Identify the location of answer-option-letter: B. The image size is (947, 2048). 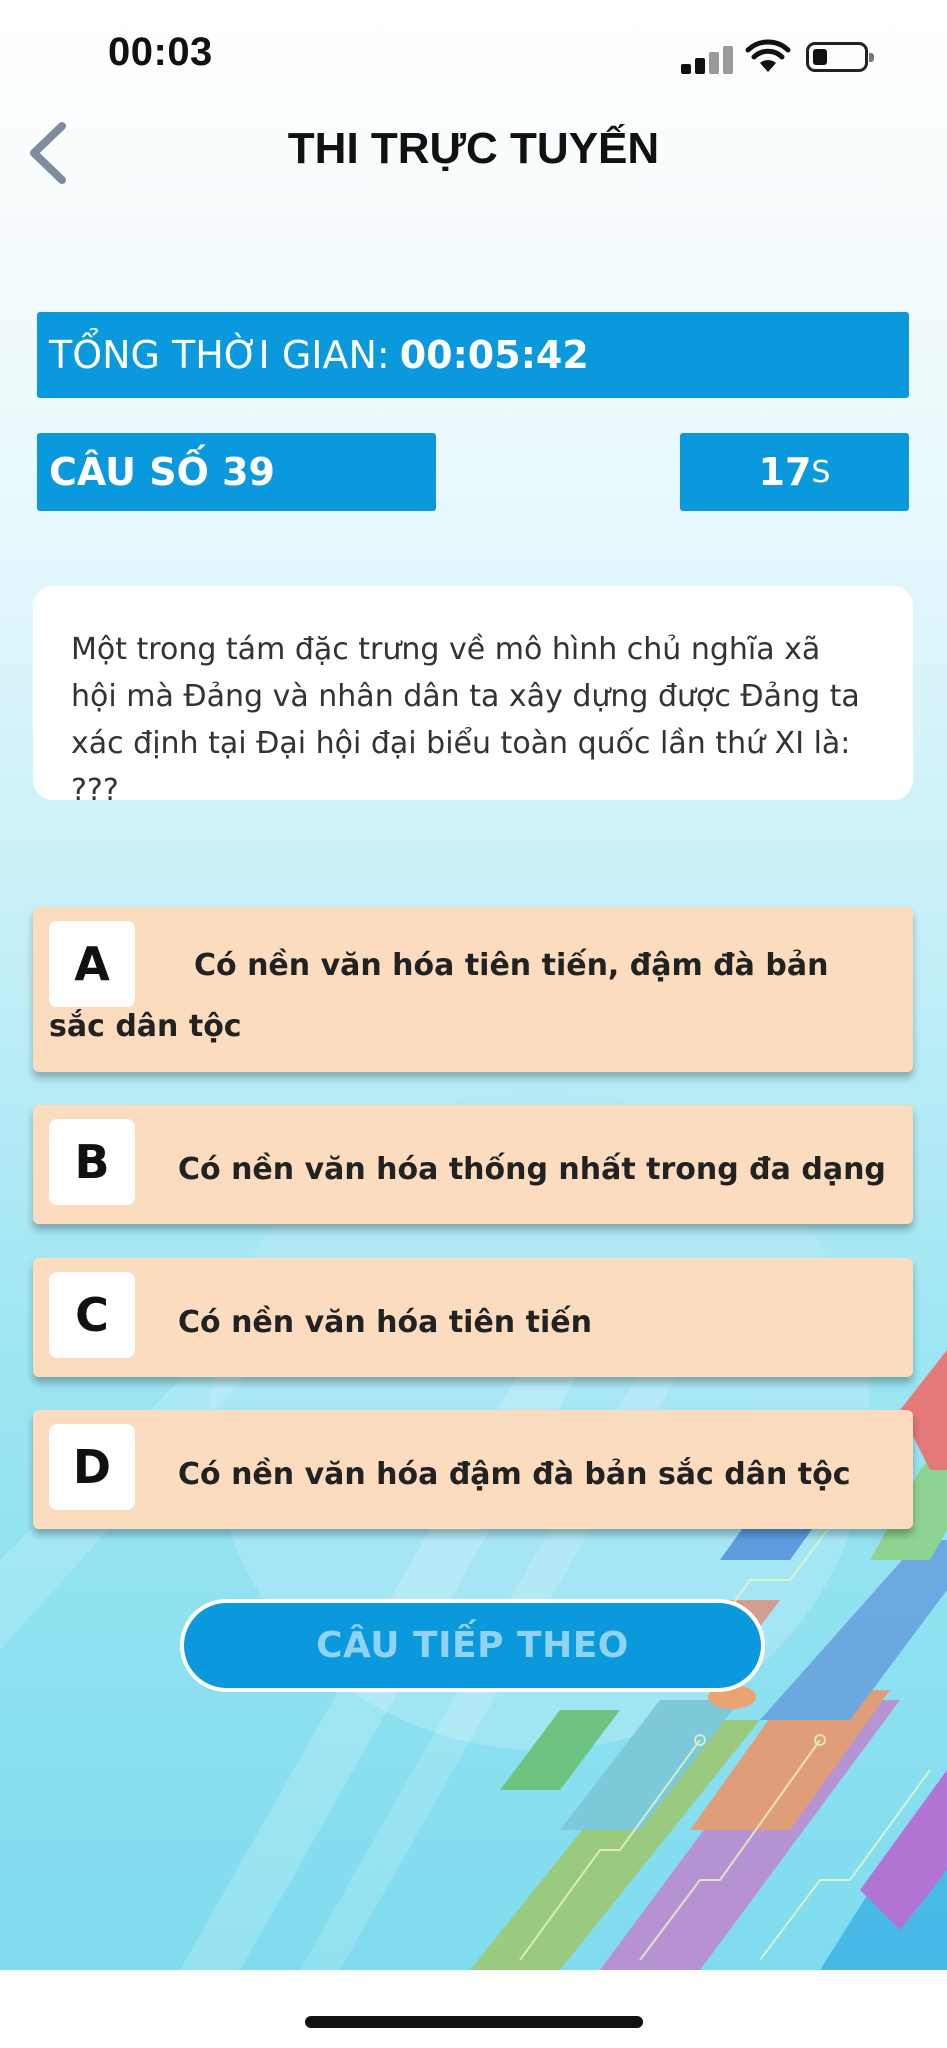
(92, 1162).